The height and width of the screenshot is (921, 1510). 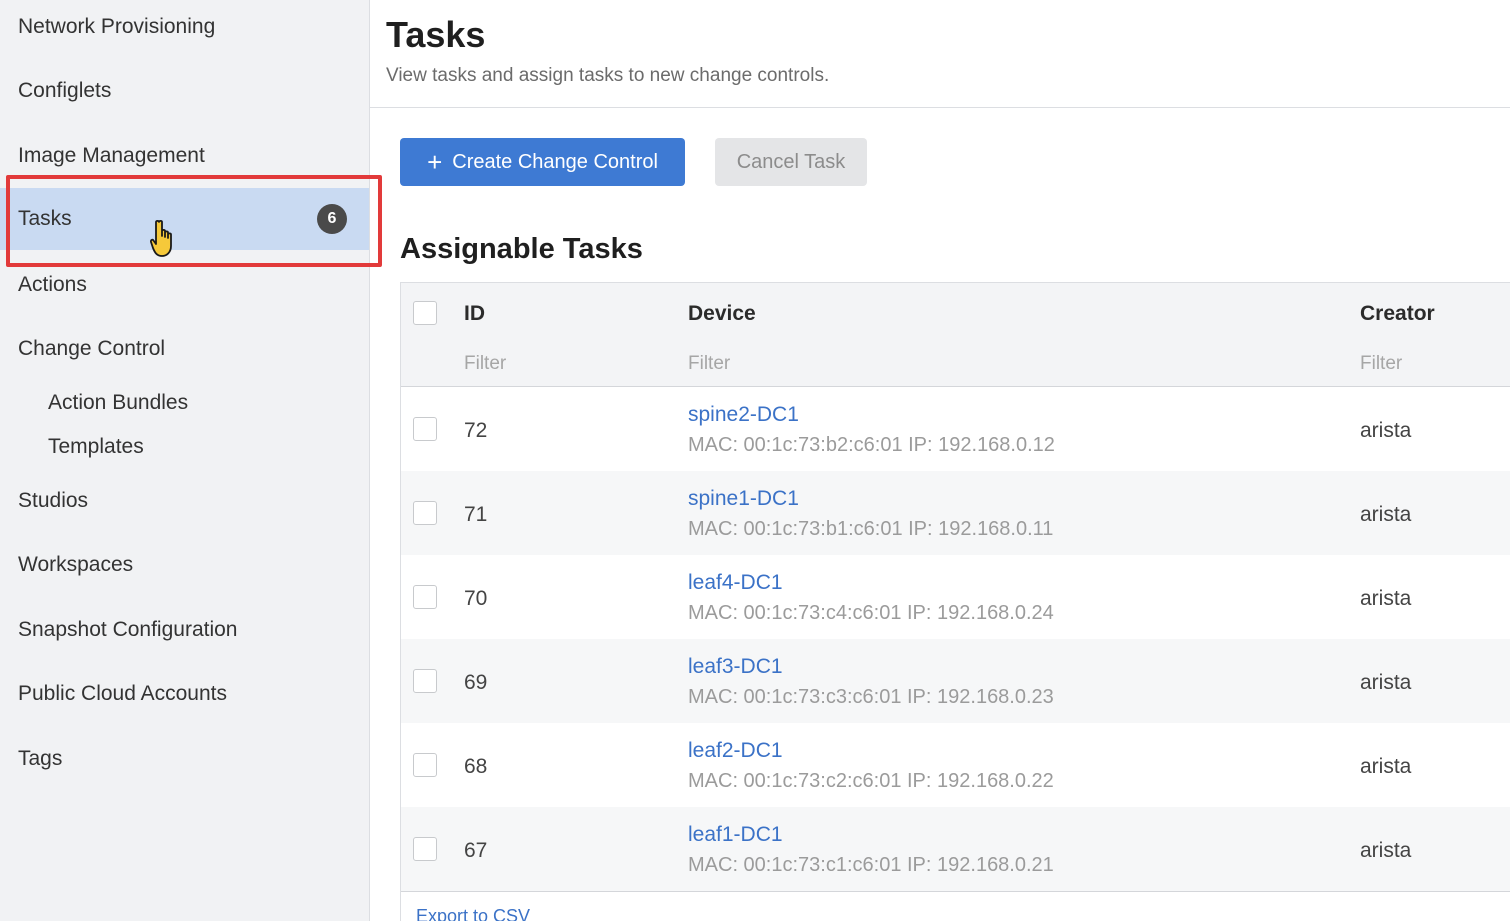 What do you see at coordinates (92, 348) in the screenshot?
I see `sidebar-item-label: Change Control` at bounding box center [92, 348].